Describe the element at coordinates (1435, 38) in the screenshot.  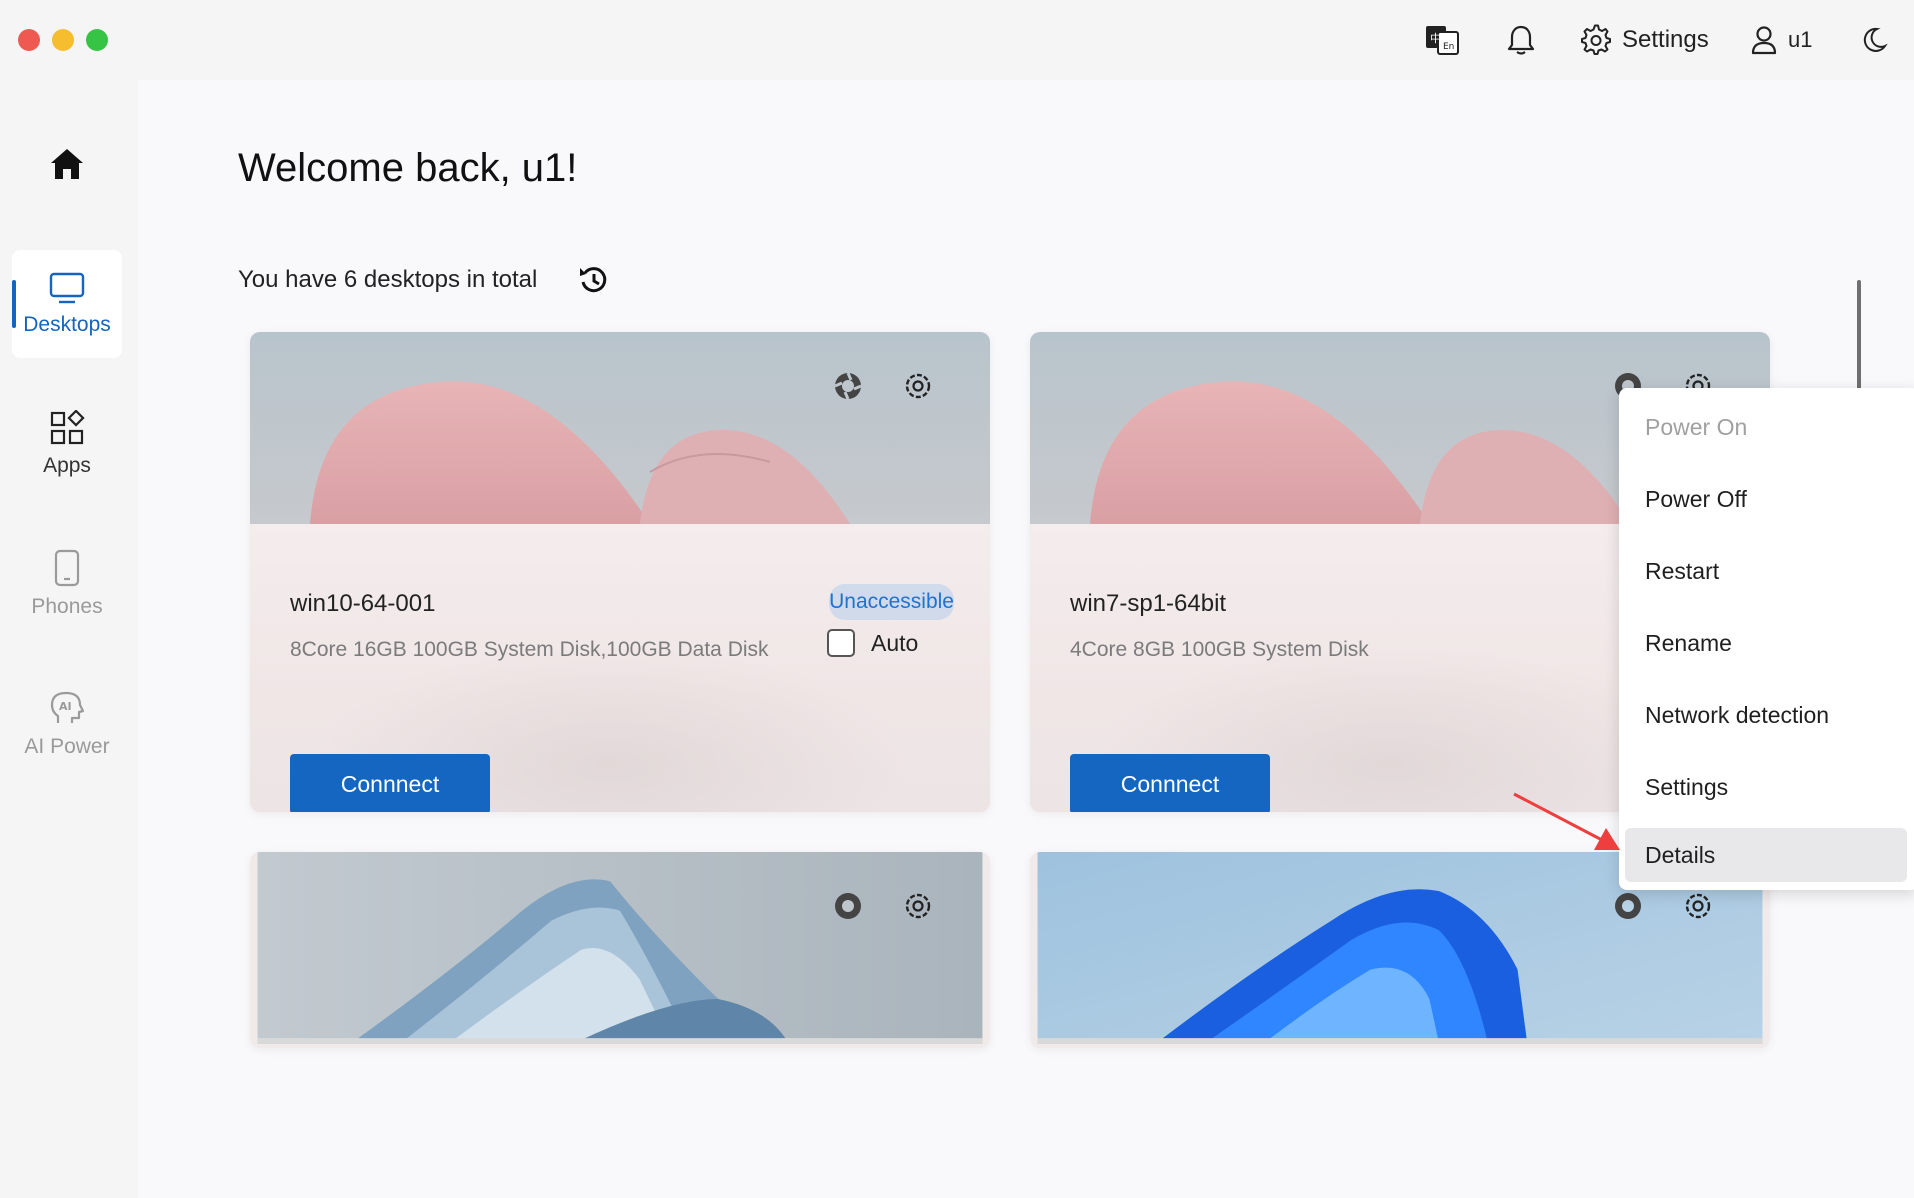
I see `svg-text: 中` at that location.